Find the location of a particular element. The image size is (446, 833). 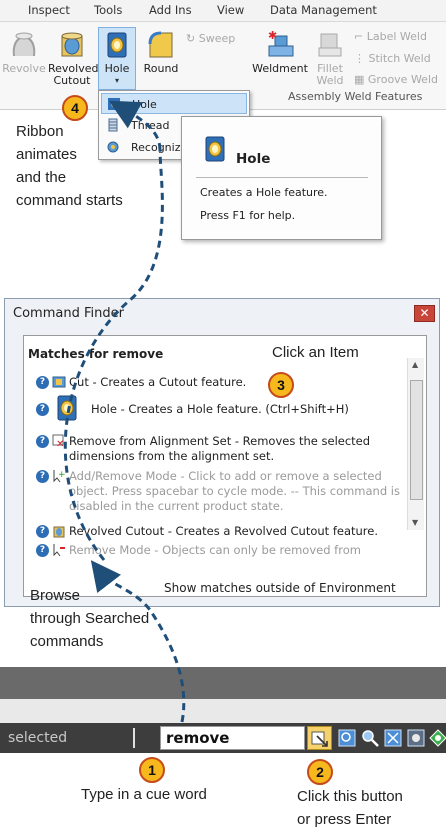

status-text: selected is located at coordinates (38, 738).